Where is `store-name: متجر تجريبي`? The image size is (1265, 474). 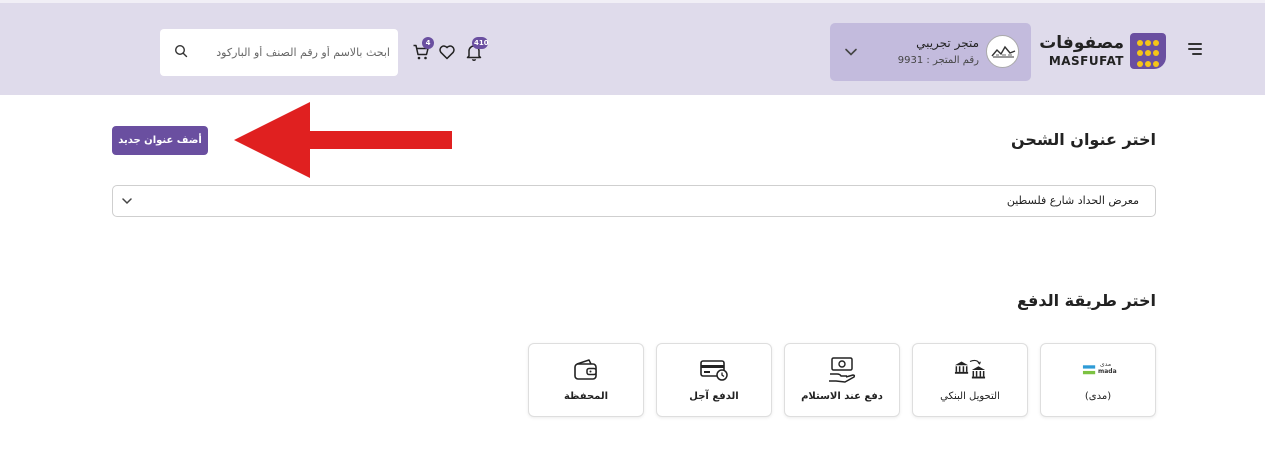 store-name: متجر تجريبي is located at coordinates (947, 43).